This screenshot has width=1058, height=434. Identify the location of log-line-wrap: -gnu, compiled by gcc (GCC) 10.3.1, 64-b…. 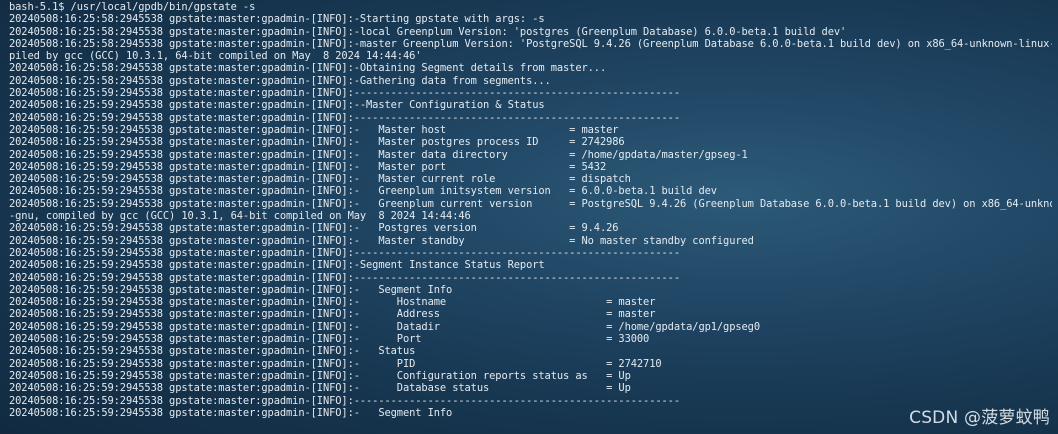
(240, 216).